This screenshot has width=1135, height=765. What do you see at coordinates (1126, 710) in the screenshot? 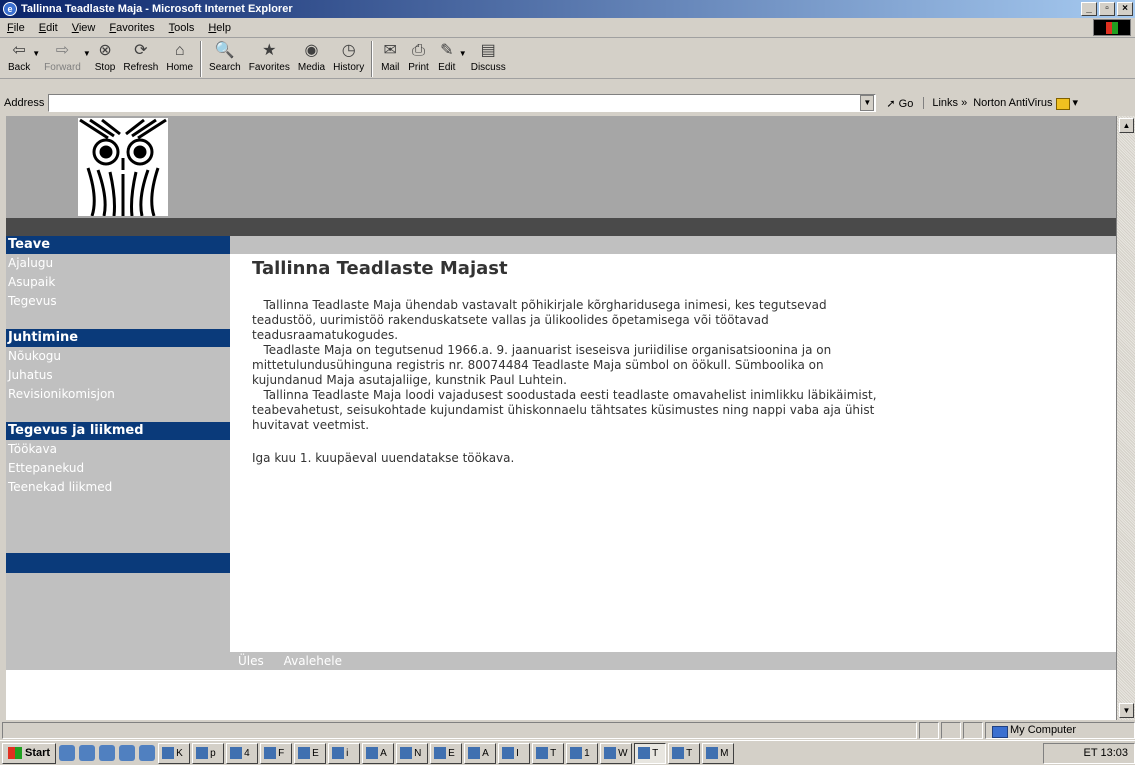
I see `scroll-down-icon: ▼` at bounding box center [1126, 710].